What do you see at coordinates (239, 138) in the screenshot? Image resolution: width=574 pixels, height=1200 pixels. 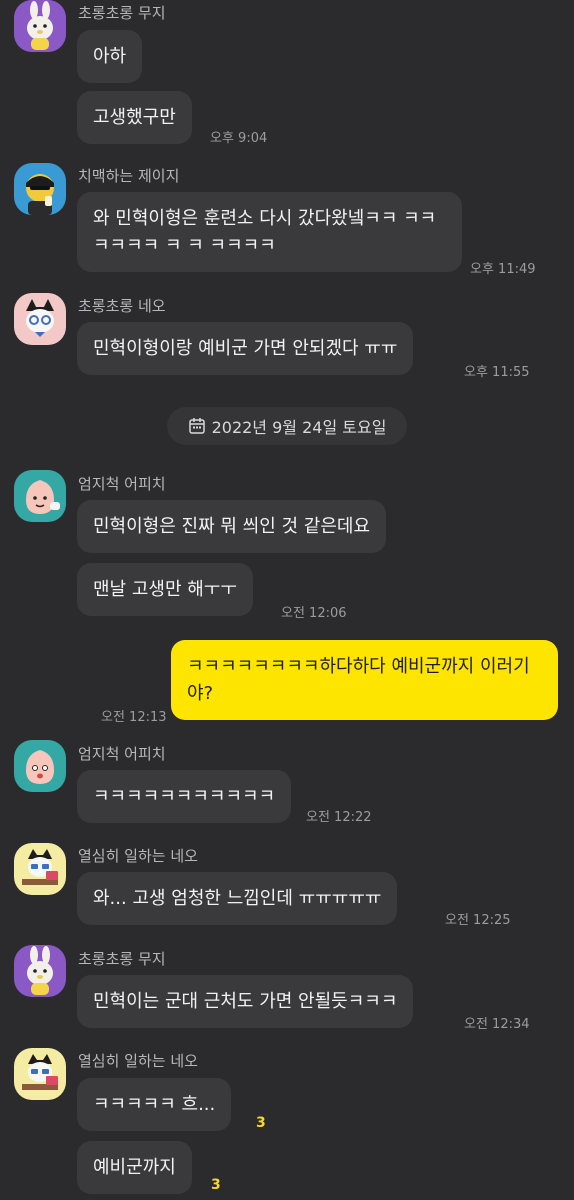 I see `message-time: 오후 9:04` at bounding box center [239, 138].